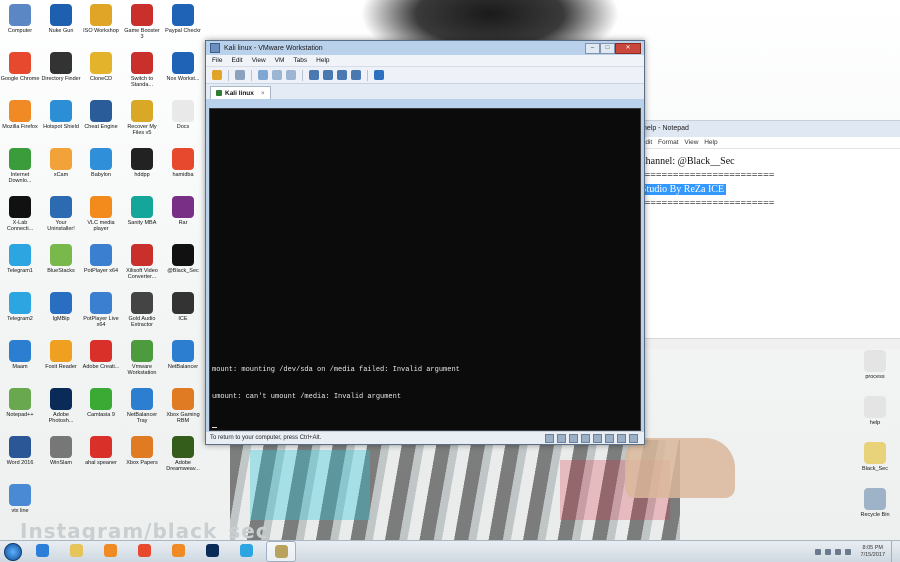 This screenshot has width=900, height=562. Describe the element at coordinates (42, 550) in the screenshot. I see `taskbar-internet-explorer-button` at that location.